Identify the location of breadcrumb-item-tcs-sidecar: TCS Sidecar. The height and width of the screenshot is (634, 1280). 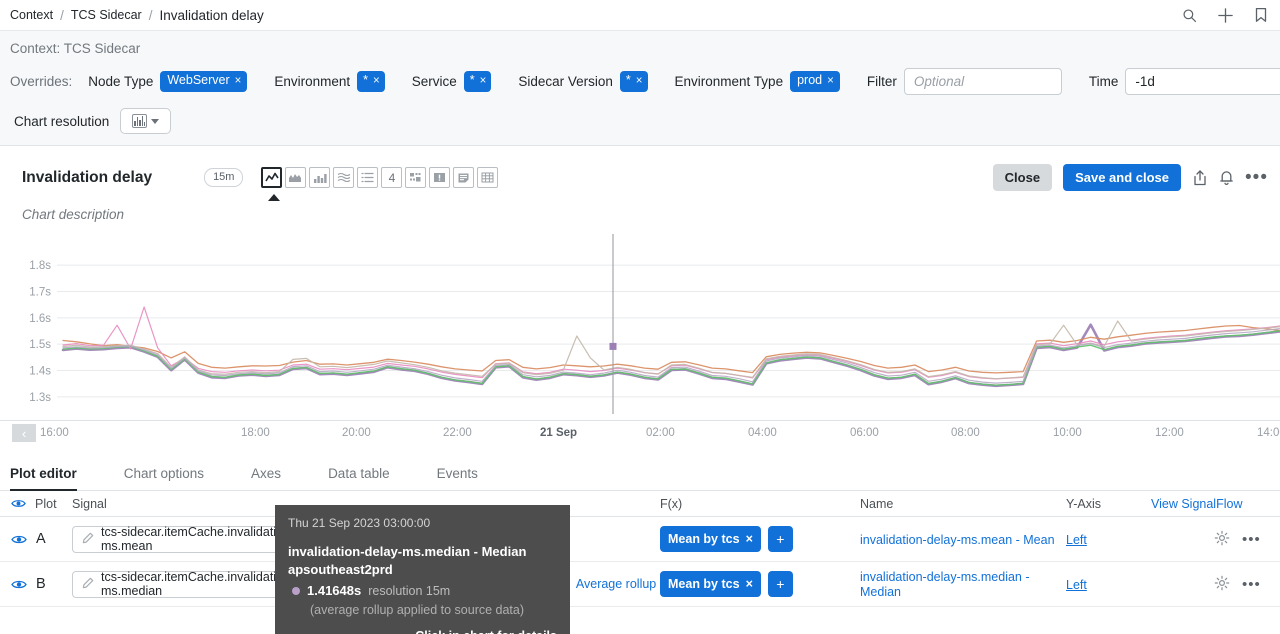
(106, 15).